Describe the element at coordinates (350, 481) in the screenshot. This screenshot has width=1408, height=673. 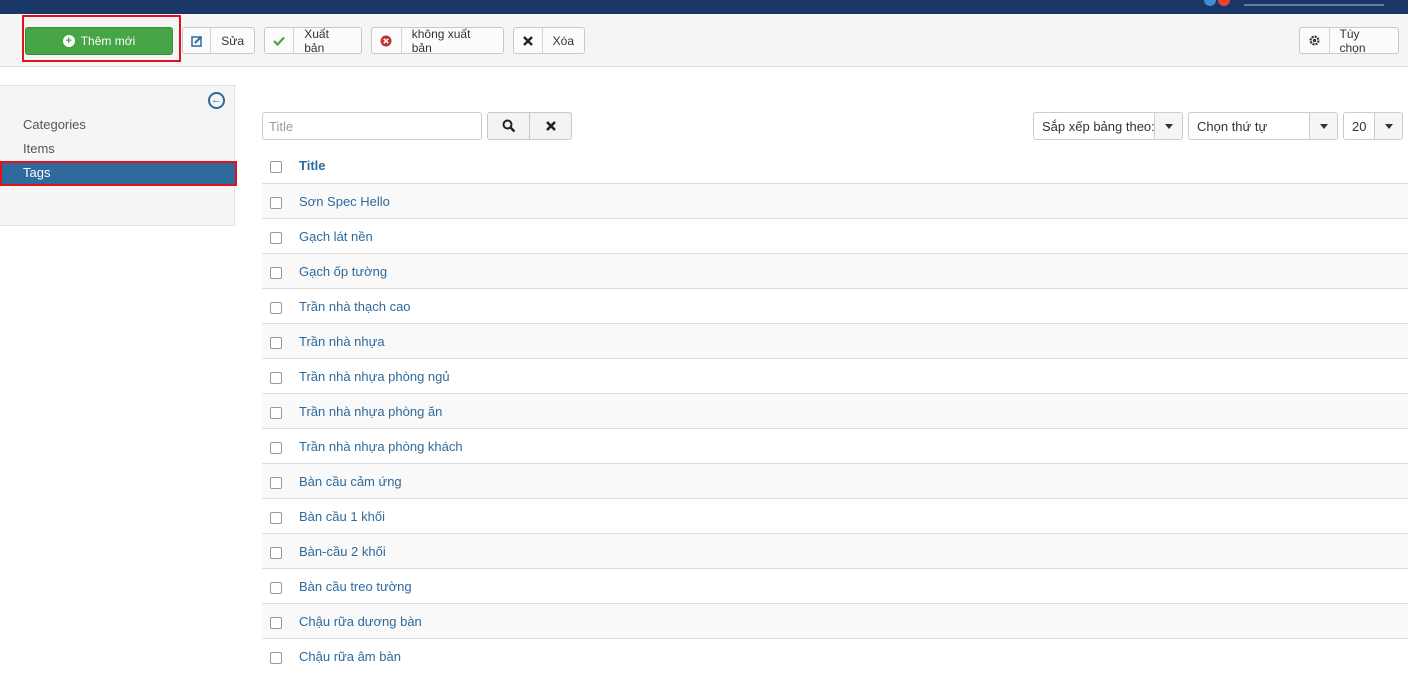
I see `tag-title-link: Bàn cầu cảm ứng` at that location.